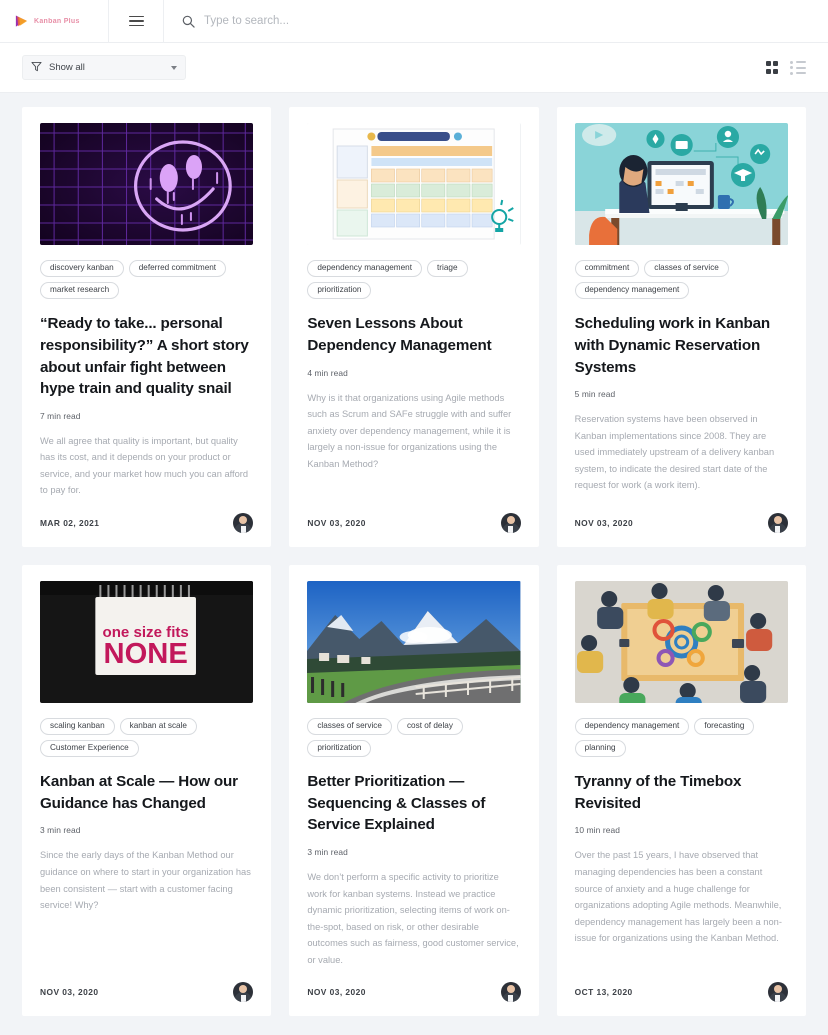  Describe the element at coordinates (77, 726) in the screenshot. I see `tag: scaling kanban` at that location.